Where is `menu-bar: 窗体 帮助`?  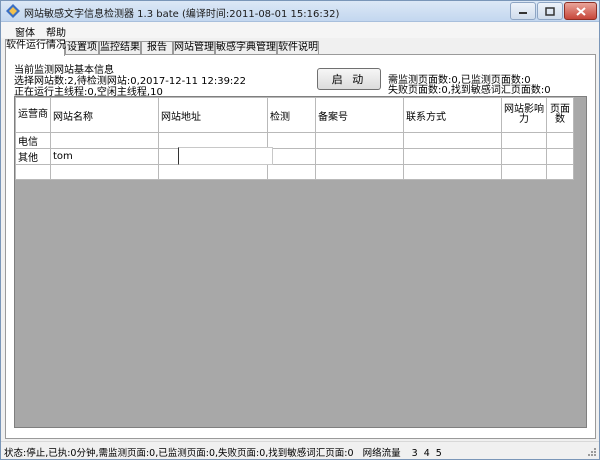
menu-bar: 窗体 帮助 is located at coordinates (300, 30).